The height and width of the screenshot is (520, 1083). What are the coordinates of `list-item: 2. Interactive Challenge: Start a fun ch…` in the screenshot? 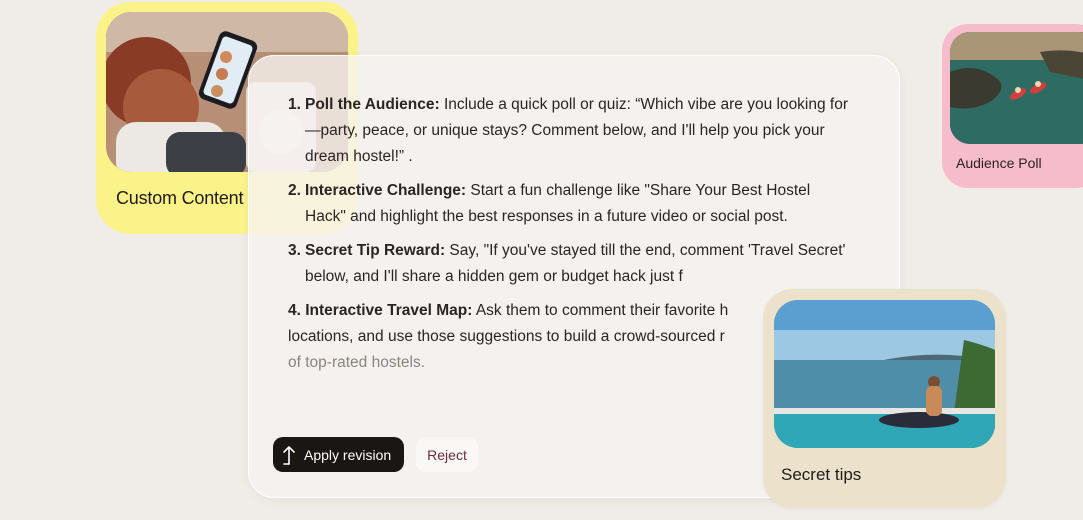 It's located at (568, 204).